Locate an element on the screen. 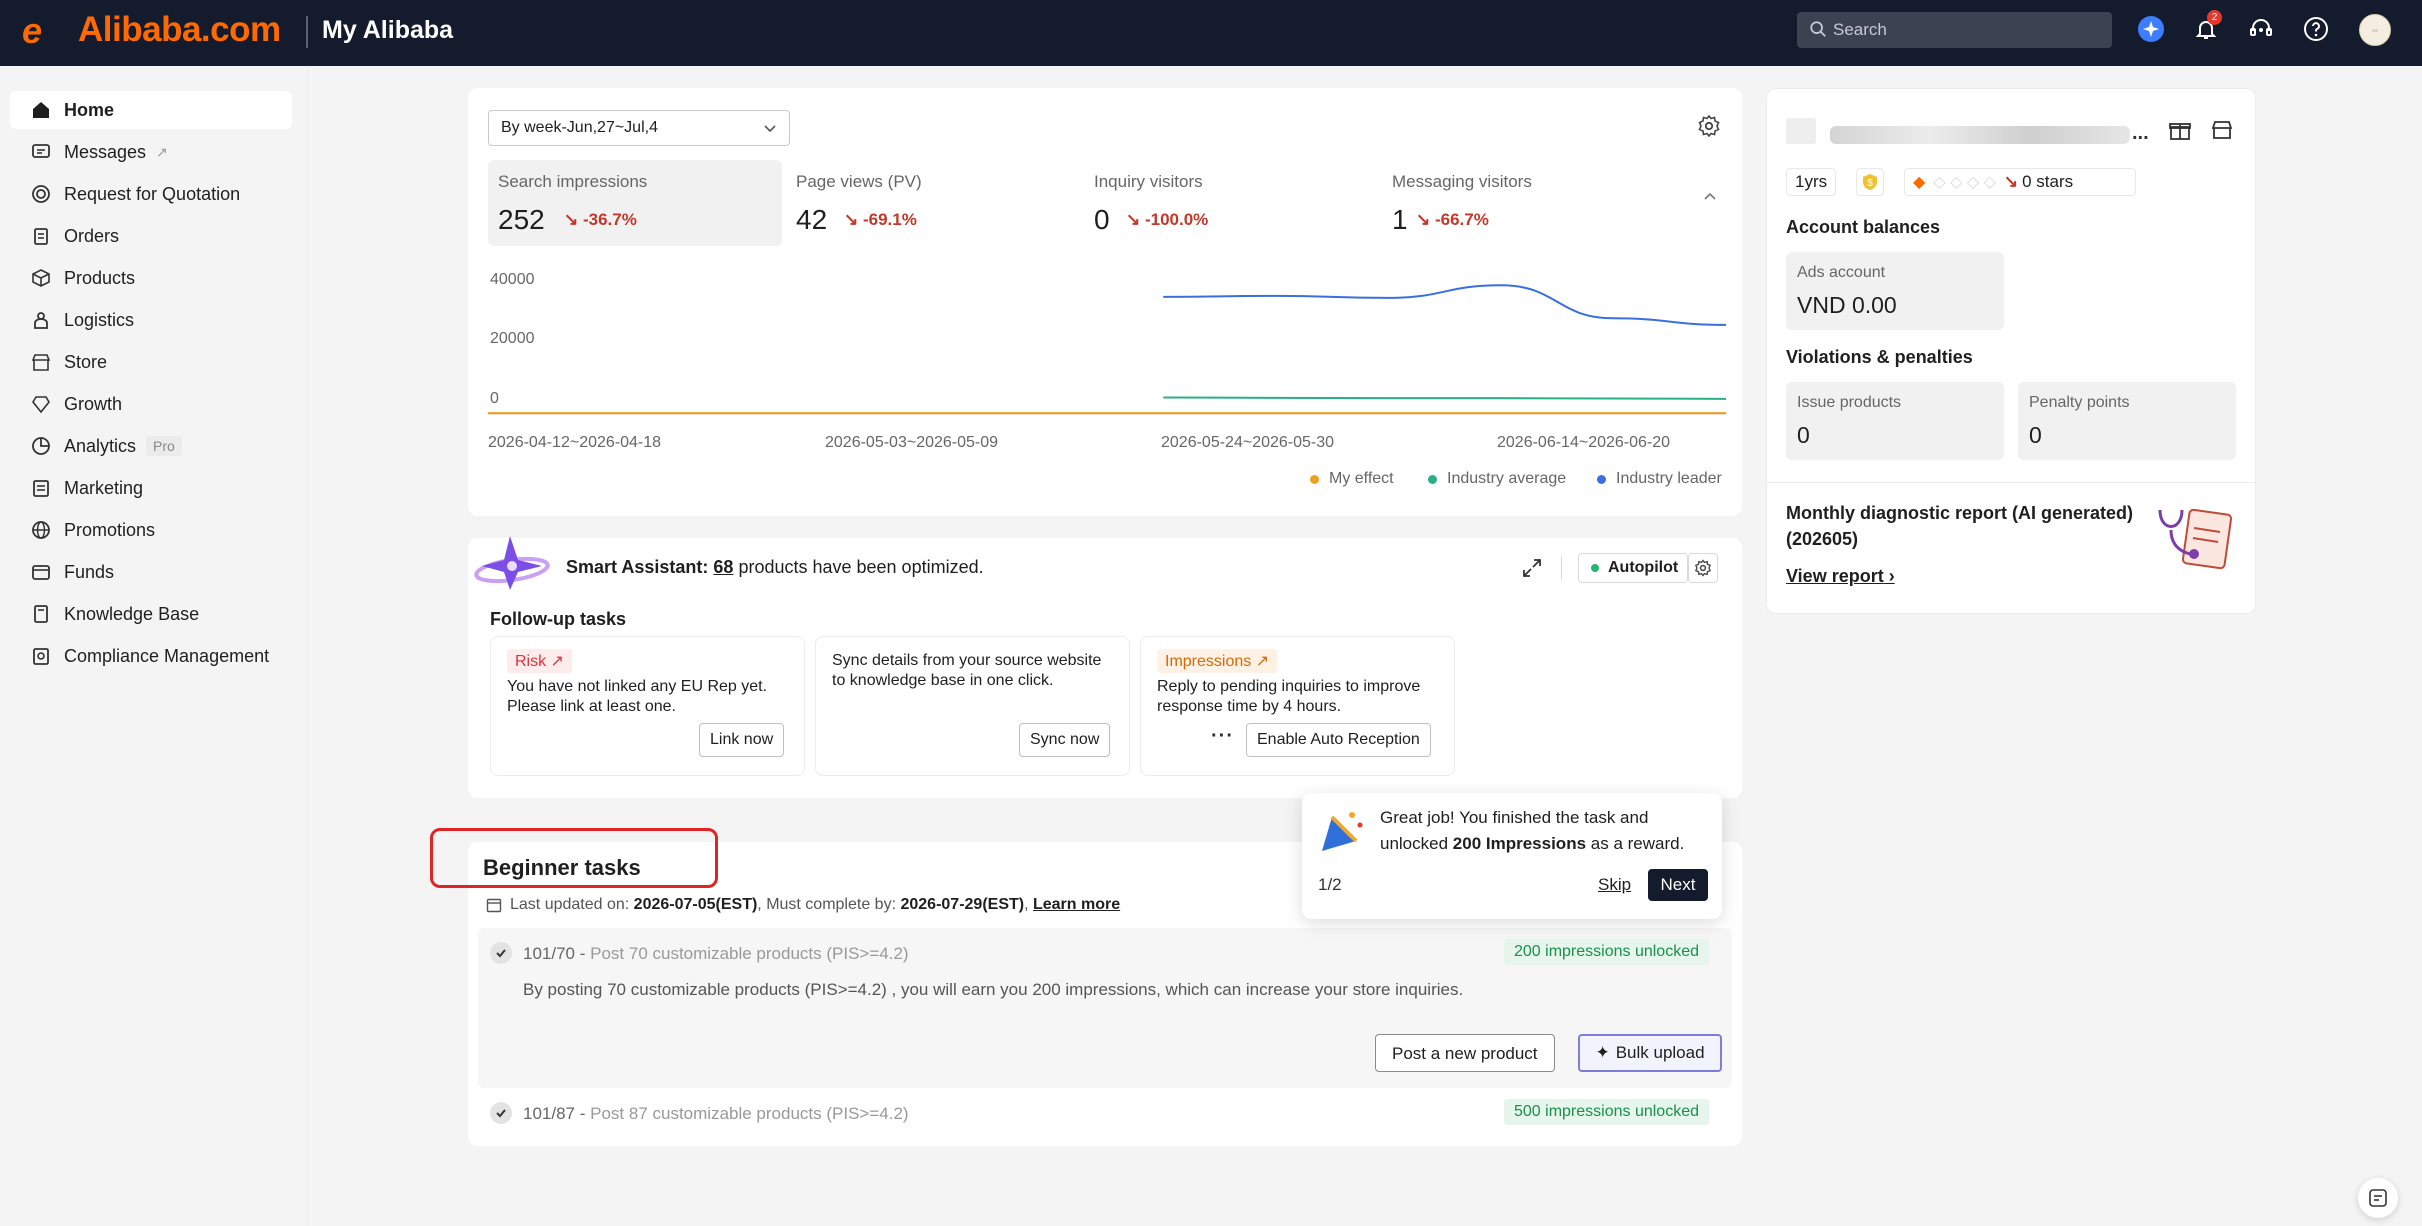 Image resolution: width=2422 pixels, height=1226 pixels. sidebar-item-compliance: Compliance Management is located at coordinates (151, 656).